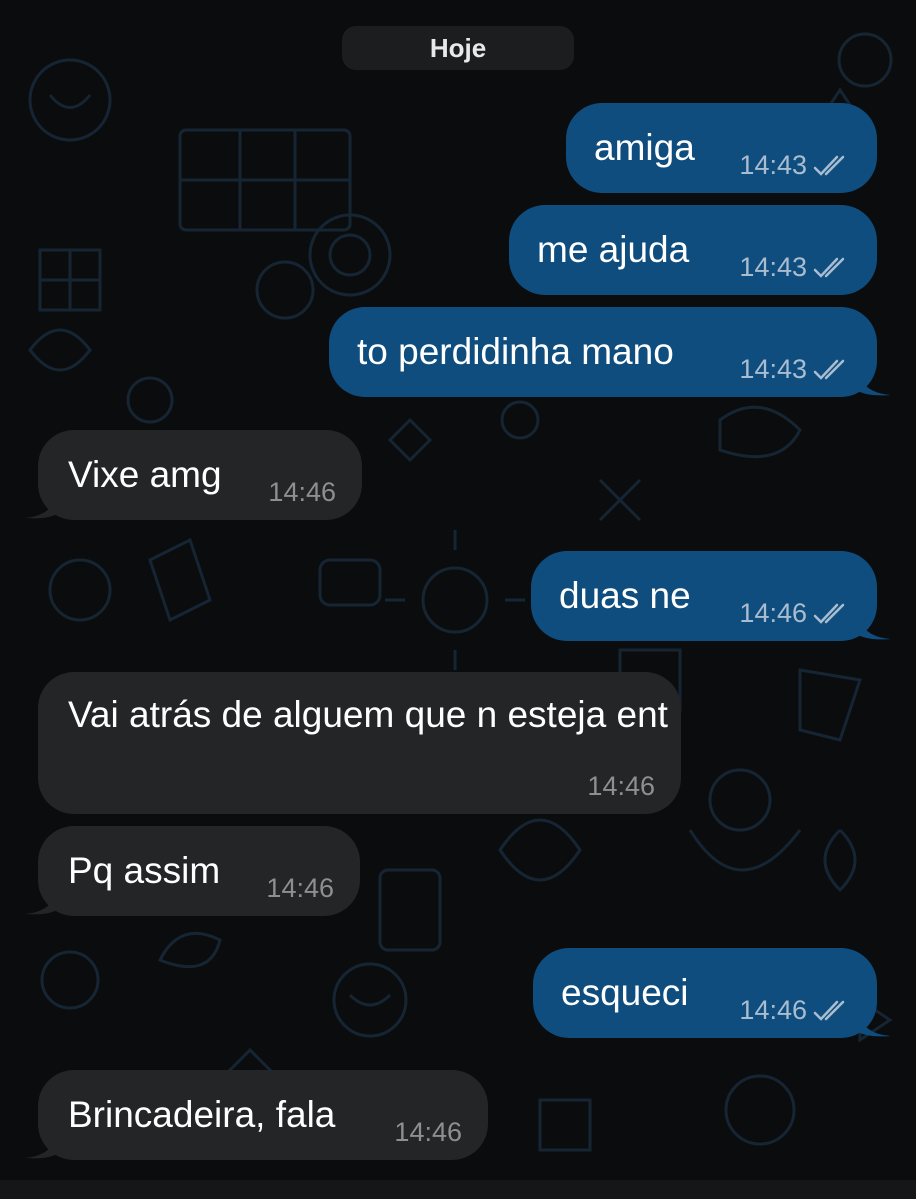 This screenshot has height=1199, width=916. Describe the element at coordinates (458, 1189) in the screenshot. I see `bottom-input-bar-edge` at that location.